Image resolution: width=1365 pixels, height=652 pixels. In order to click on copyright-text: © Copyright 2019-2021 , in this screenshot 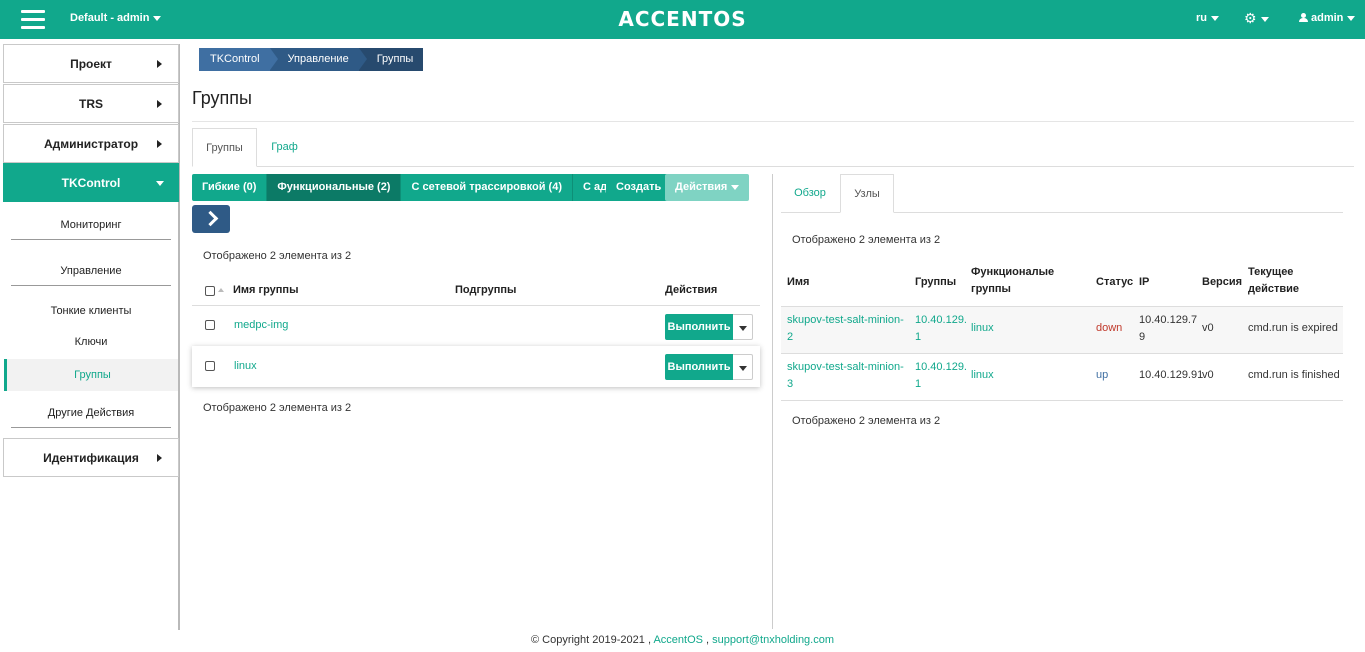, I will do `click(590, 640)`.